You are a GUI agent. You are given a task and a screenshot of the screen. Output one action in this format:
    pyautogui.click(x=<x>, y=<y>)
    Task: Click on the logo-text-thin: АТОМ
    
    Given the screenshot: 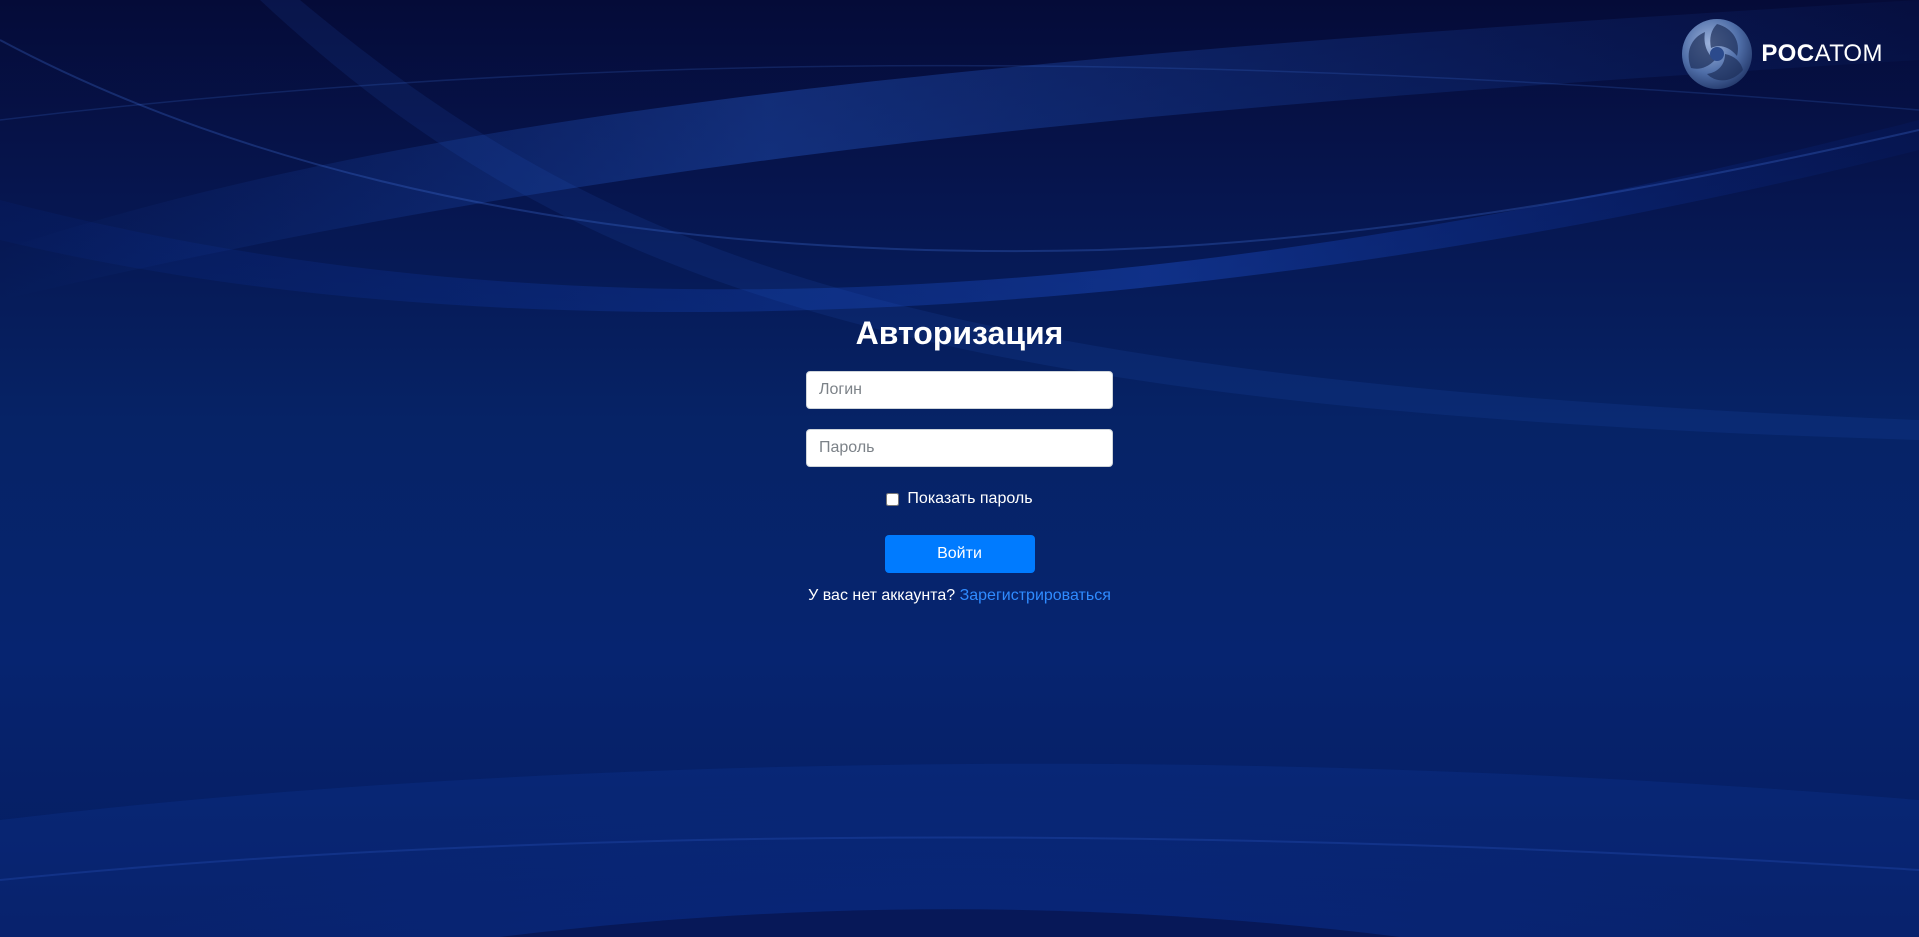 What is the action you would take?
    pyautogui.click(x=1848, y=53)
    